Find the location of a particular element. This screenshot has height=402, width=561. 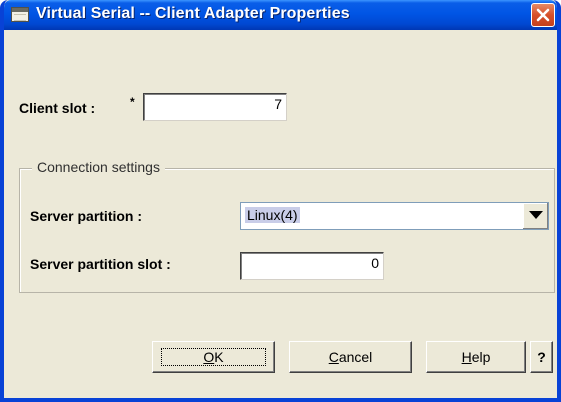

server-partition-slot-field: 0 is located at coordinates (312, 266).